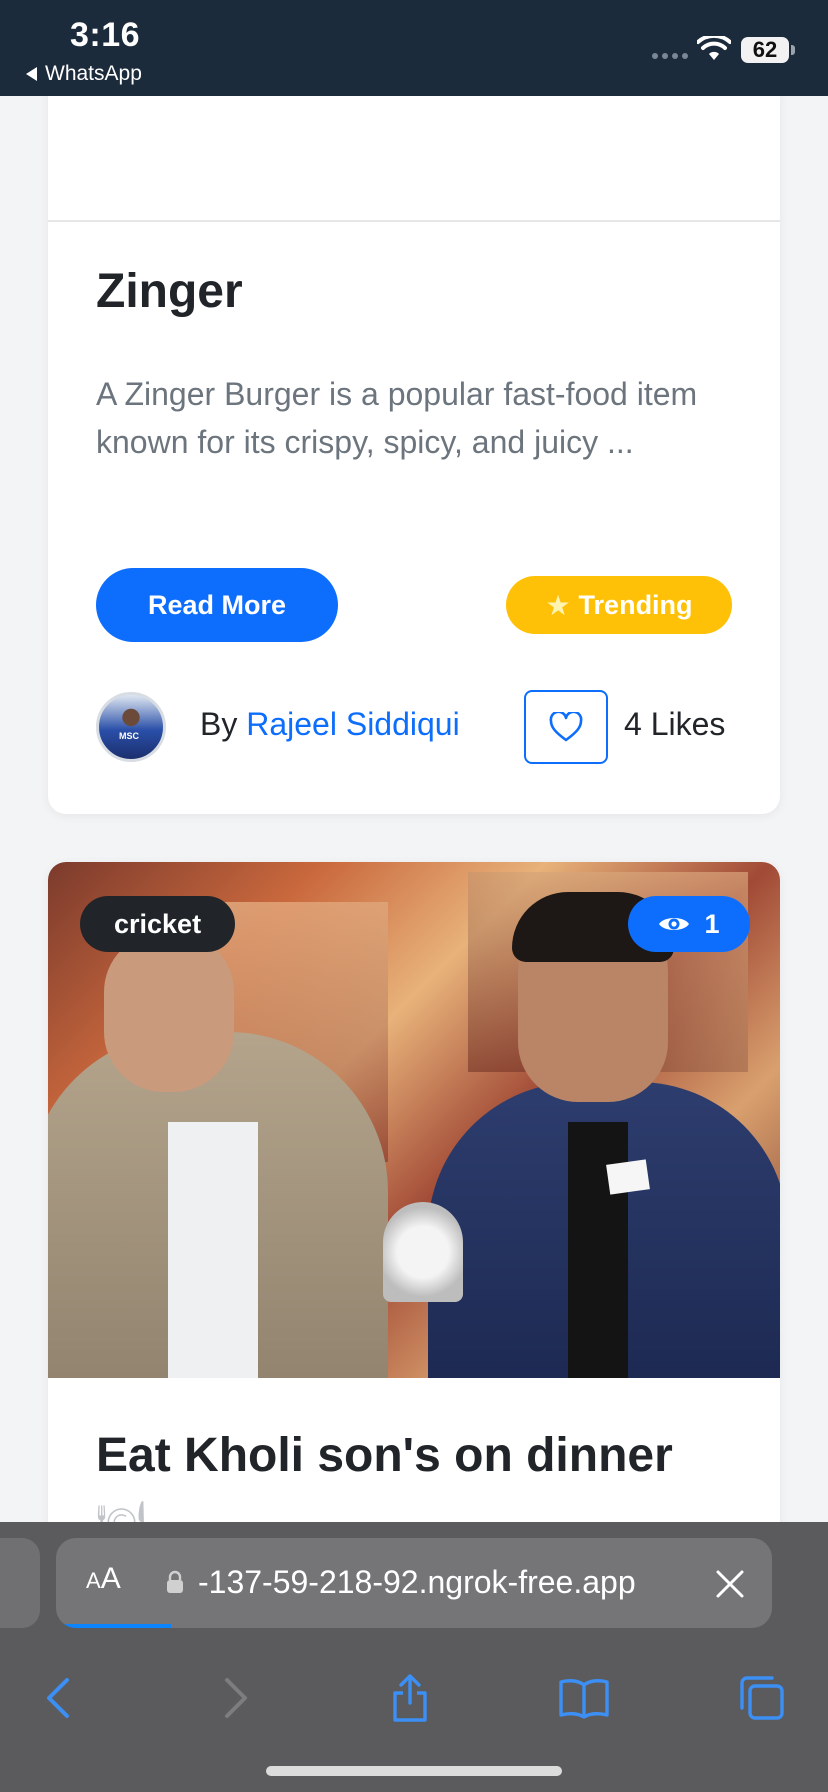  Describe the element at coordinates (414, 48) in the screenshot. I see `status-bar: 3:16 WhatsApp 62` at that location.